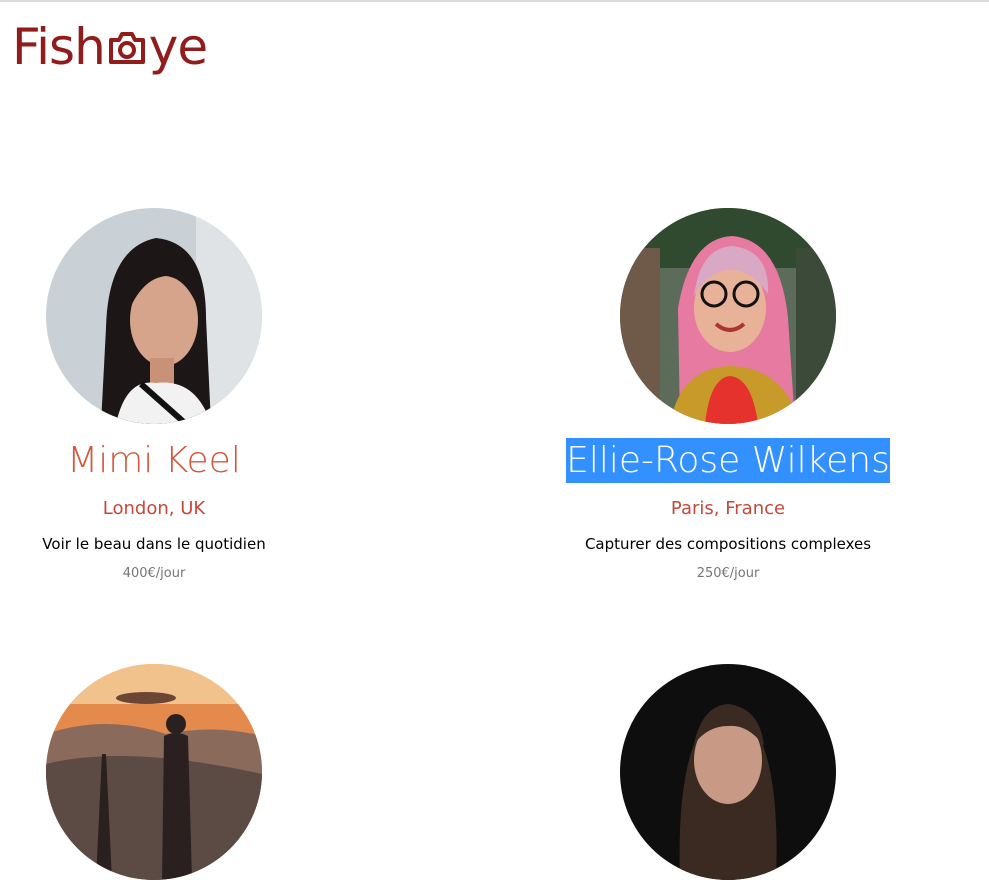 Image resolution: width=989 pixels, height=880 pixels. I want to click on photographer-price: 400€/jour, so click(154, 573).